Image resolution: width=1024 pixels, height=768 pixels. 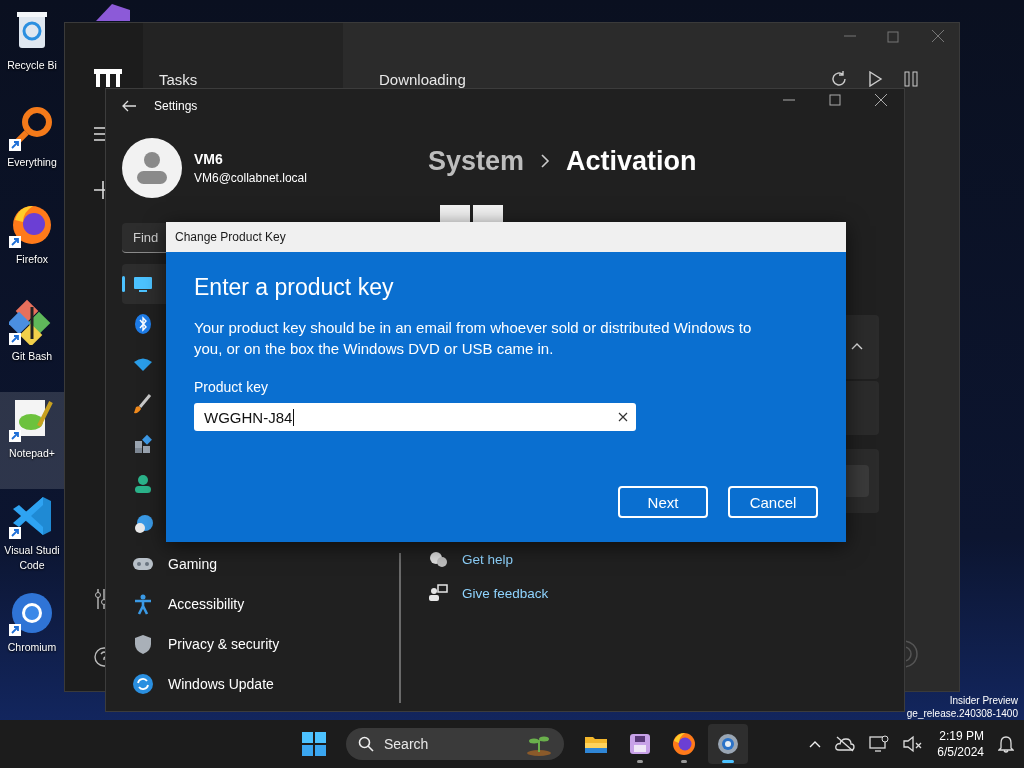 What do you see at coordinates (32, 647) in the screenshot?
I see `desktop-icon-label: Chromium` at bounding box center [32, 647].